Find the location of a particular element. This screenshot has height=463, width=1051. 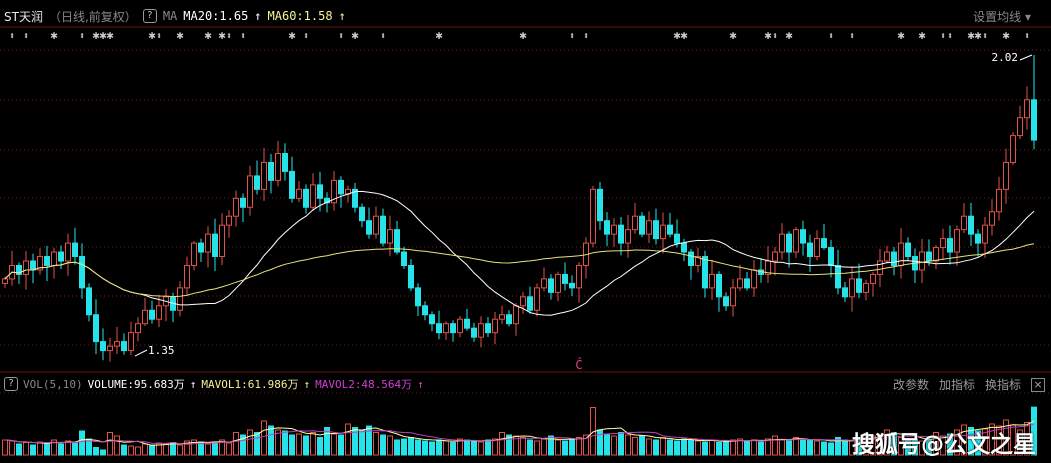

switch-indicator-button: 换指标 is located at coordinates (1003, 384).